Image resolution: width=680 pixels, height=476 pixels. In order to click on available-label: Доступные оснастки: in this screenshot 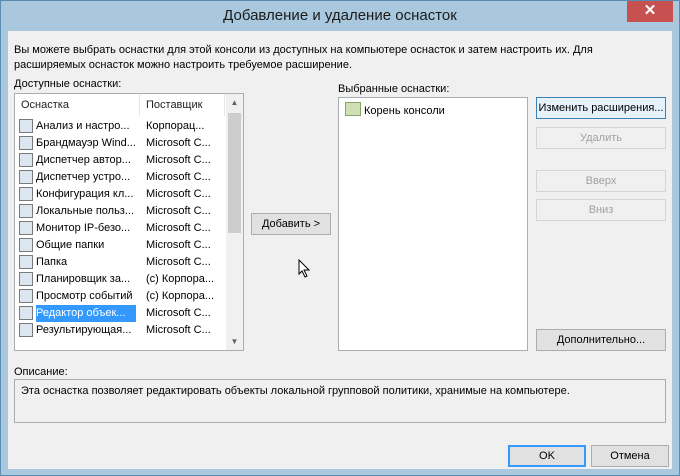, I will do `click(68, 84)`.